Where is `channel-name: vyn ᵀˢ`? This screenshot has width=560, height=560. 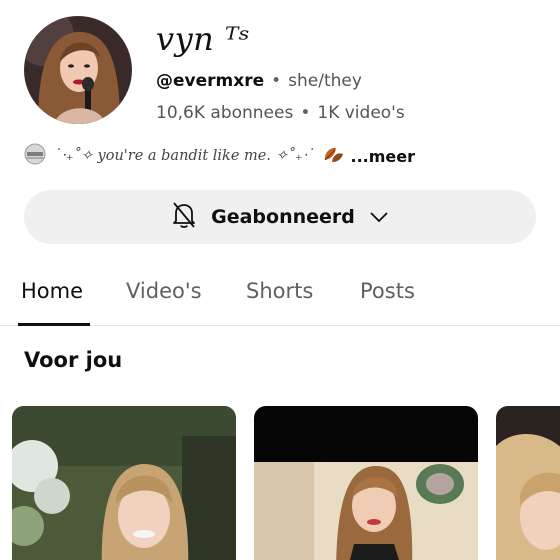
channel-name: vyn ᵀˢ is located at coordinates (203, 39).